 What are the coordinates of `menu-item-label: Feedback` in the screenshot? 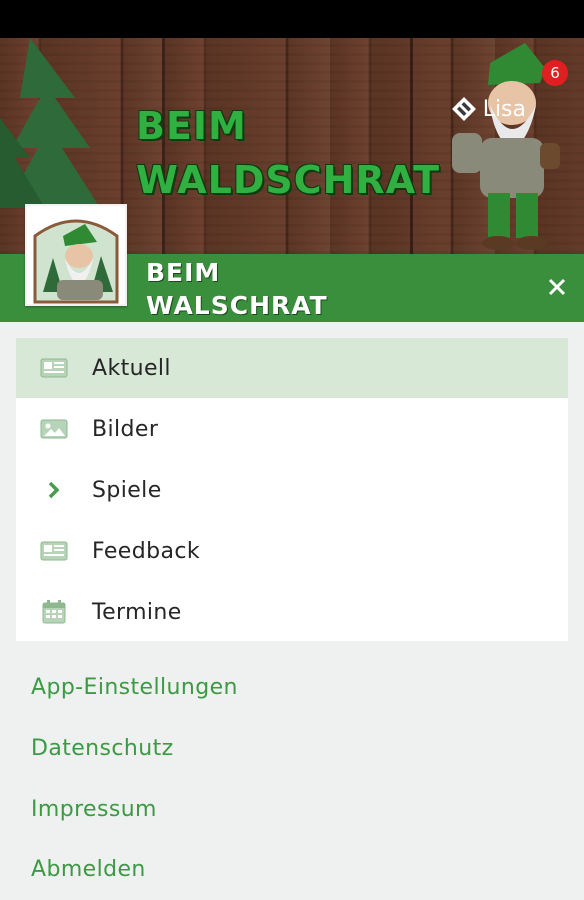 It's located at (146, 551).